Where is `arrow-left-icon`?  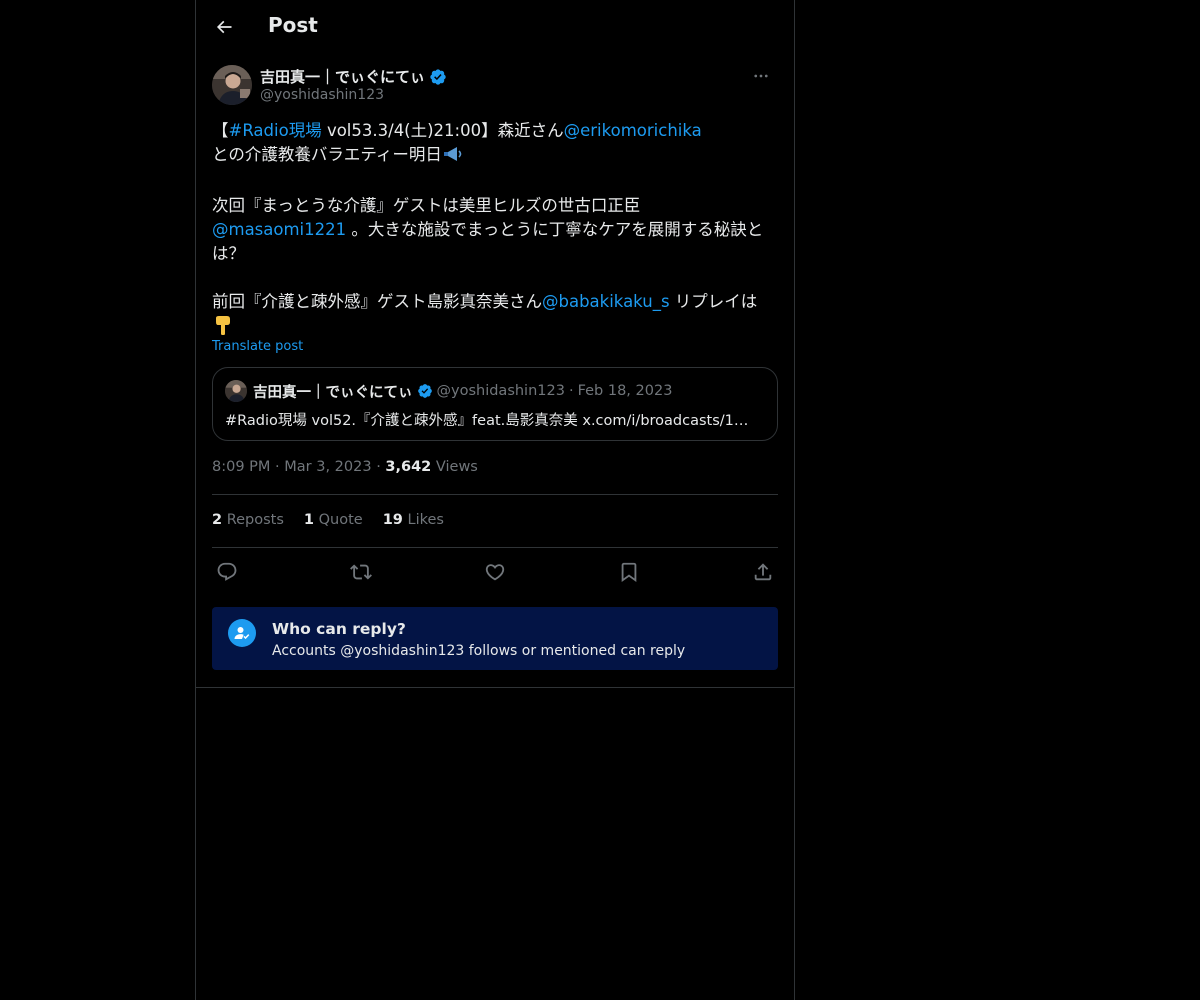 arrow-left-icon is located at coordinates (224, 27).